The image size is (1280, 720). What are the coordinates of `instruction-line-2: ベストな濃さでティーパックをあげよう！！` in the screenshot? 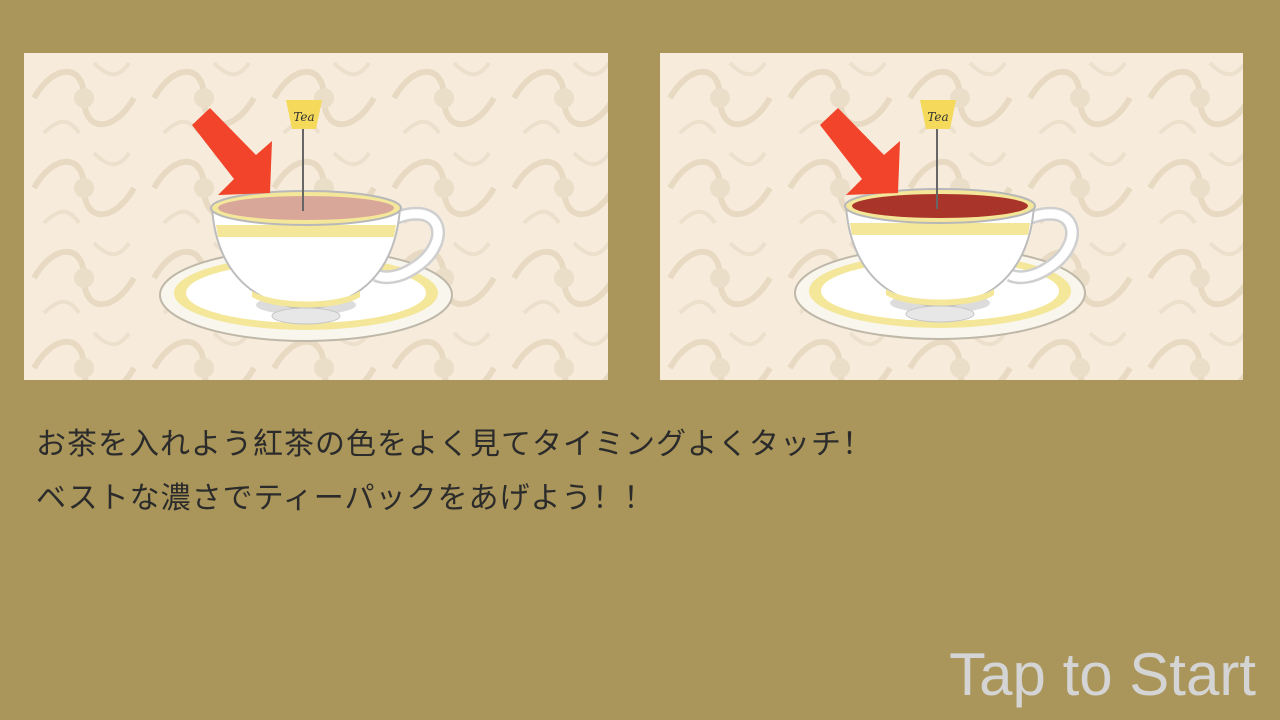 It's located at (345, 498).